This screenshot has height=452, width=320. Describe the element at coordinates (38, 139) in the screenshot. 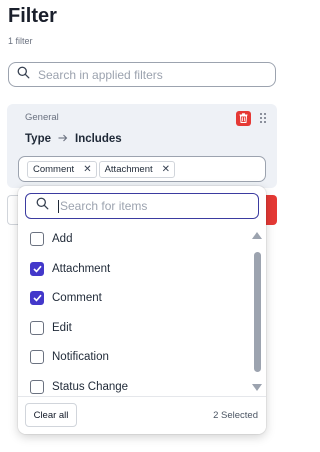

I see `rule-field: Type` at that location.